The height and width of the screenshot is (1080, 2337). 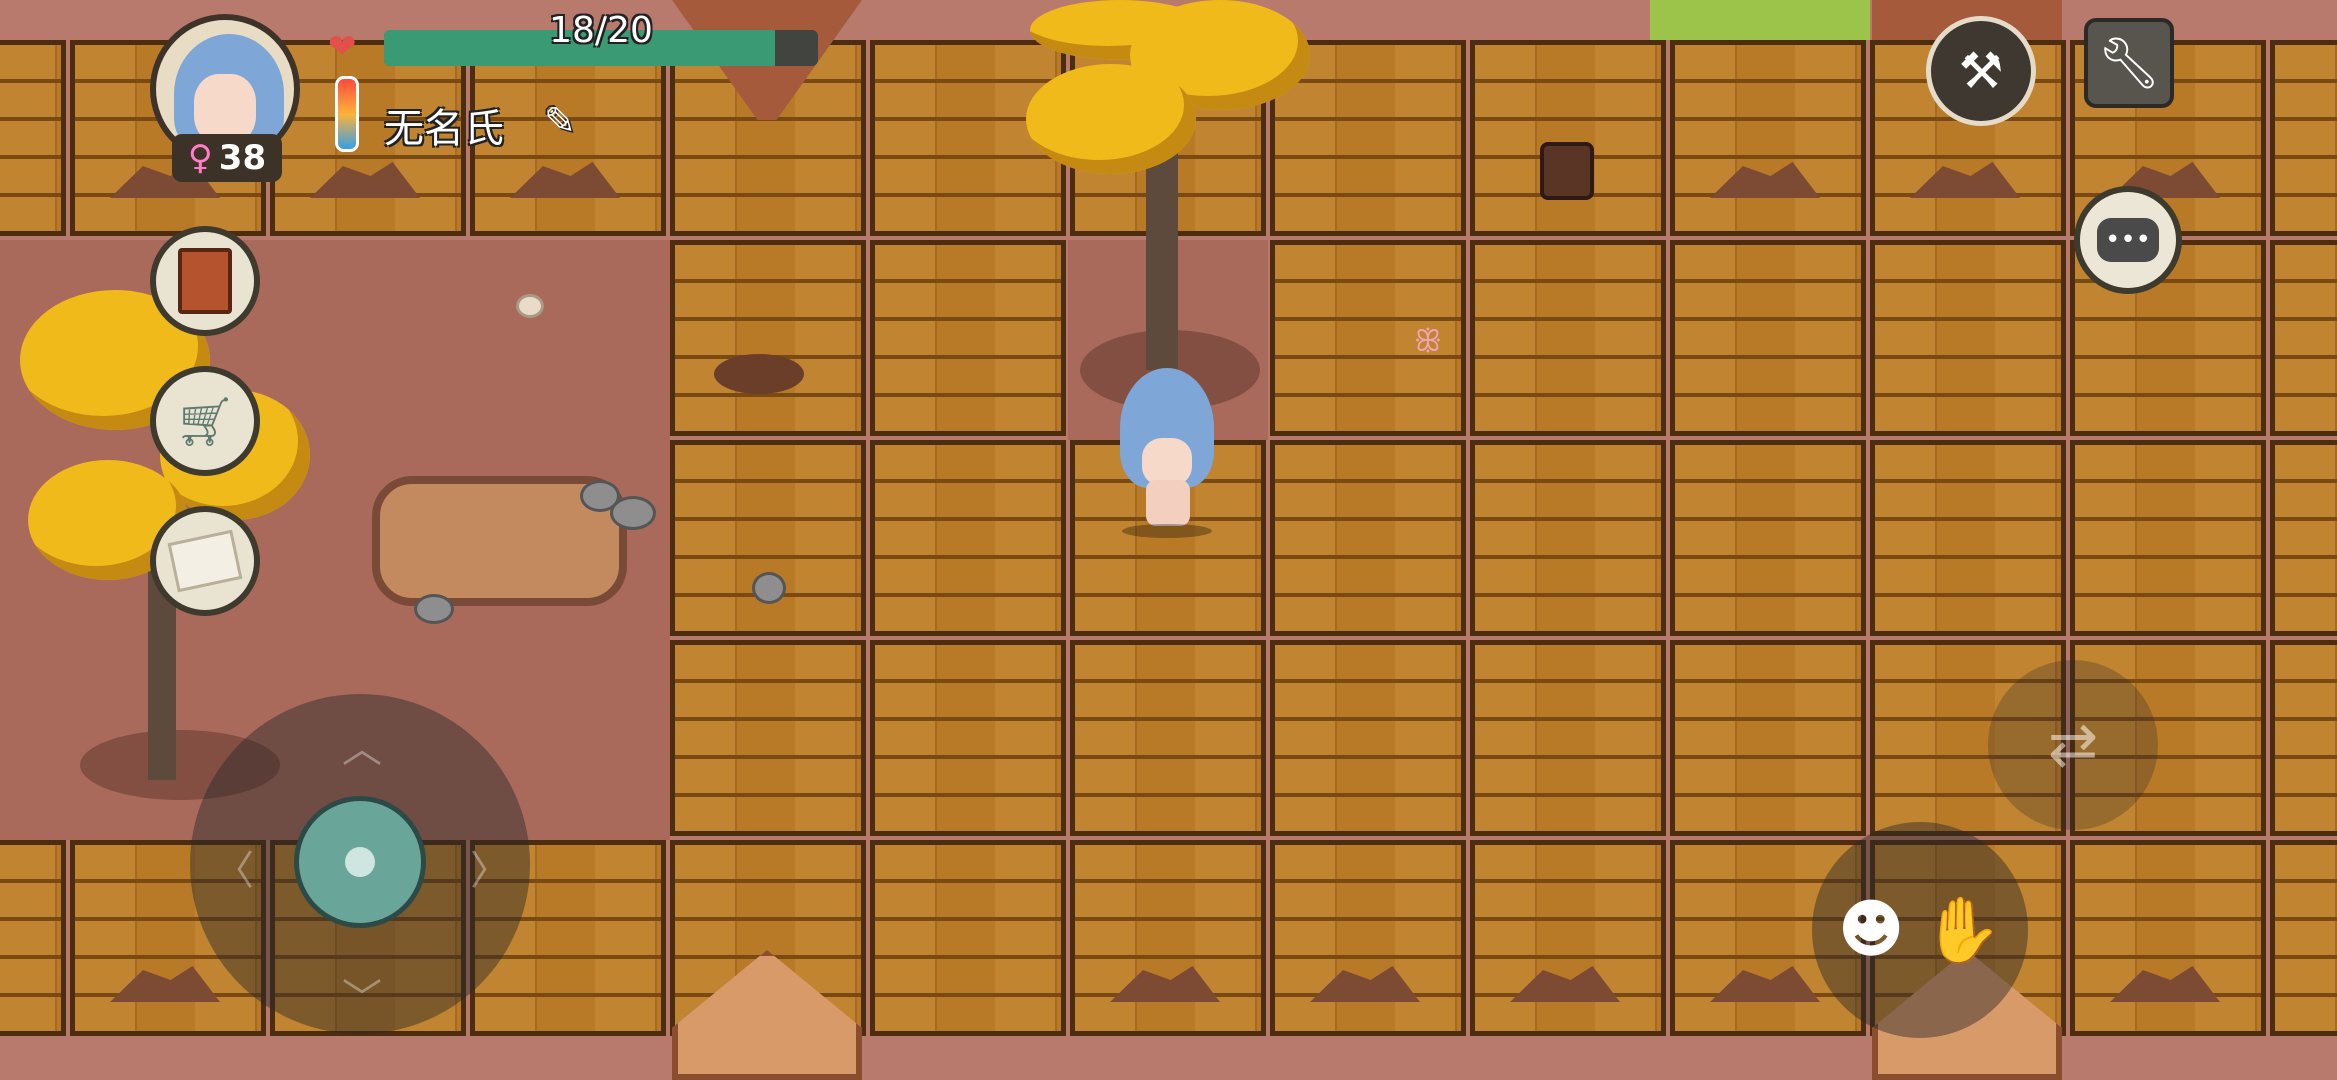 I want to click on joystick-knob-center, so click(x=360, y=862).